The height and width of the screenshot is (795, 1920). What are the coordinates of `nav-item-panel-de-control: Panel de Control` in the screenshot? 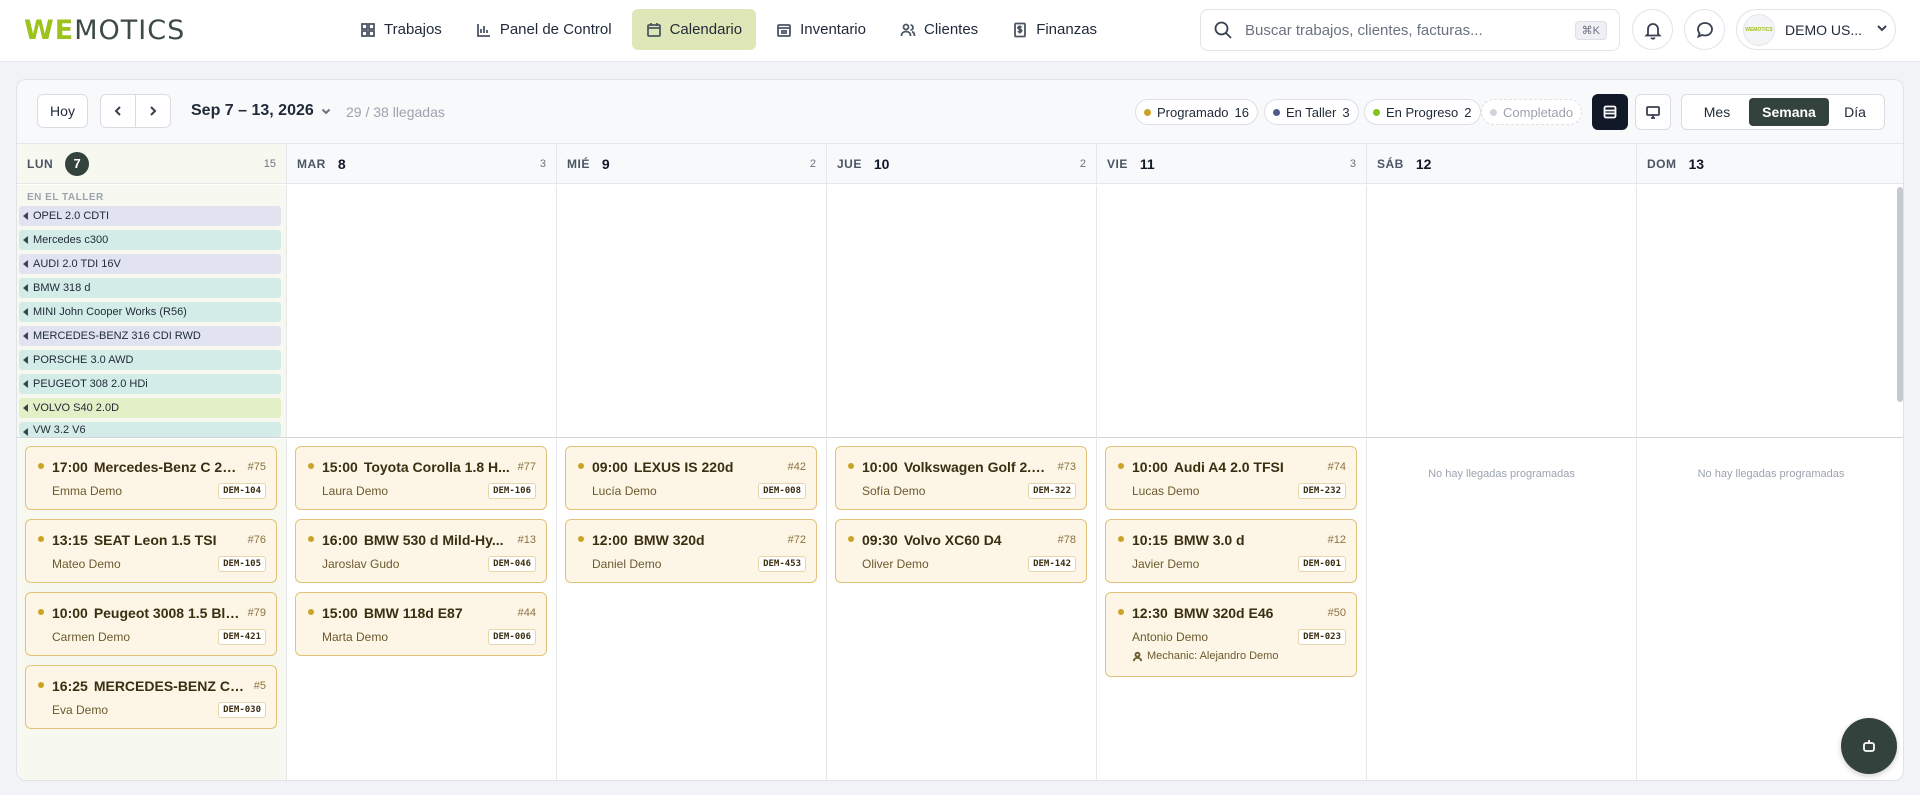 It's located at (544, 29).